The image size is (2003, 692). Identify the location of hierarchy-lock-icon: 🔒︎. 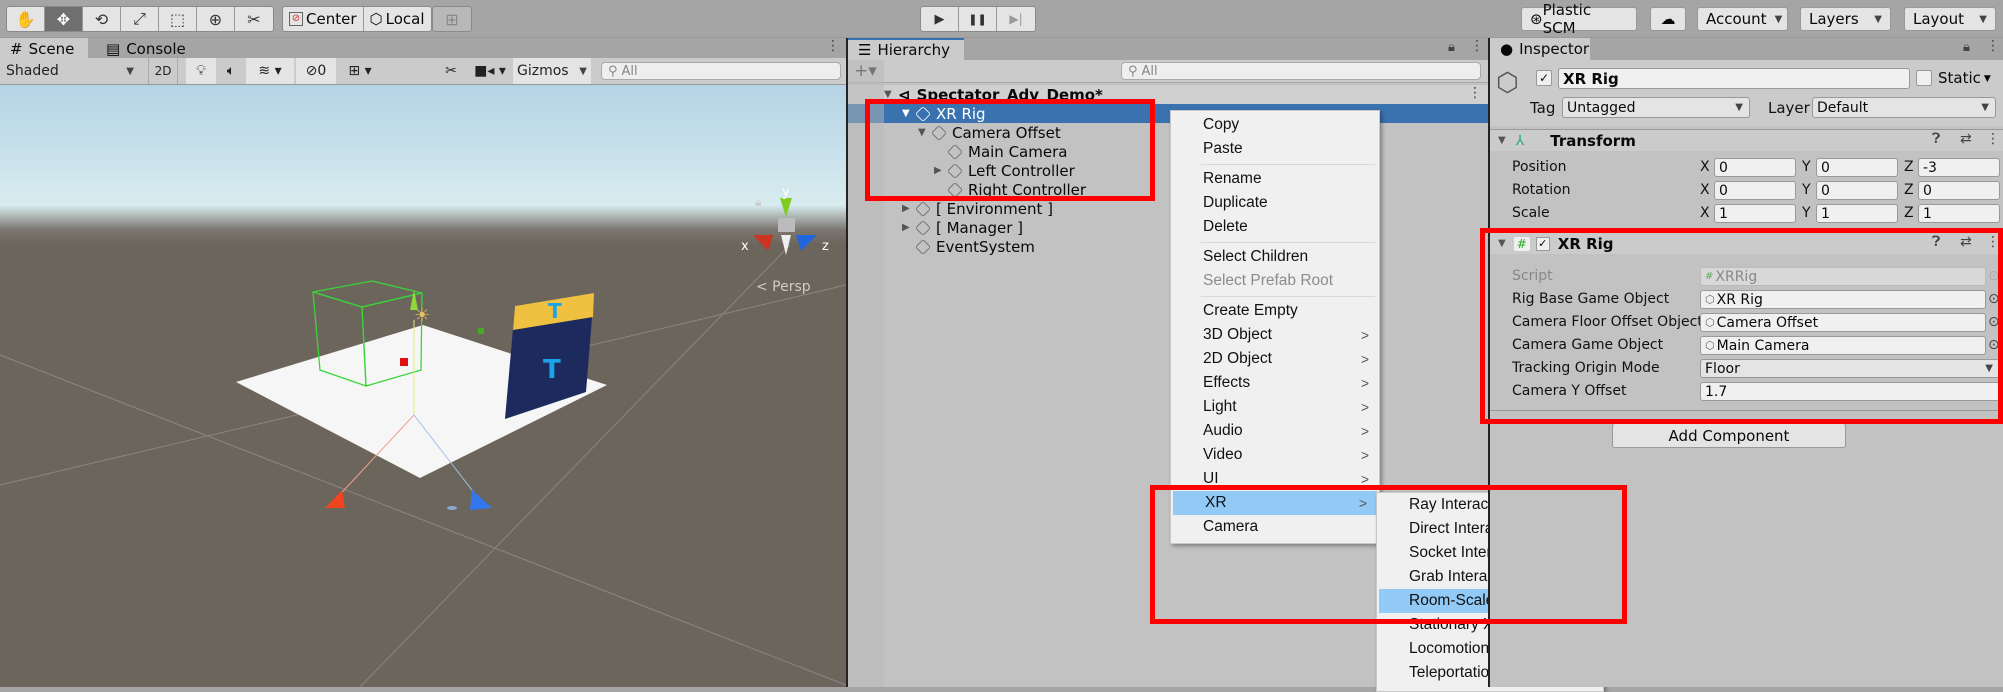
(1451, 47).